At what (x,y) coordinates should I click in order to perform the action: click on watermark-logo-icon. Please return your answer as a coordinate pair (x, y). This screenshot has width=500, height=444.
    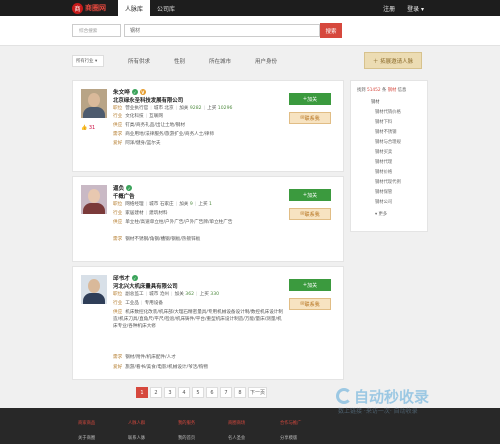
    Looking at the image, I should click on (344, 396).